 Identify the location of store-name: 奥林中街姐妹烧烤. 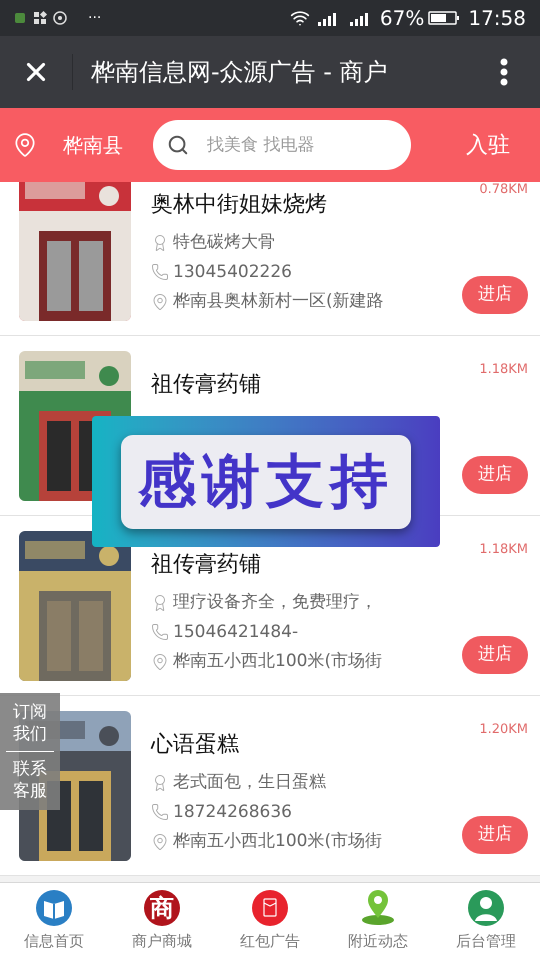
(239, 205).